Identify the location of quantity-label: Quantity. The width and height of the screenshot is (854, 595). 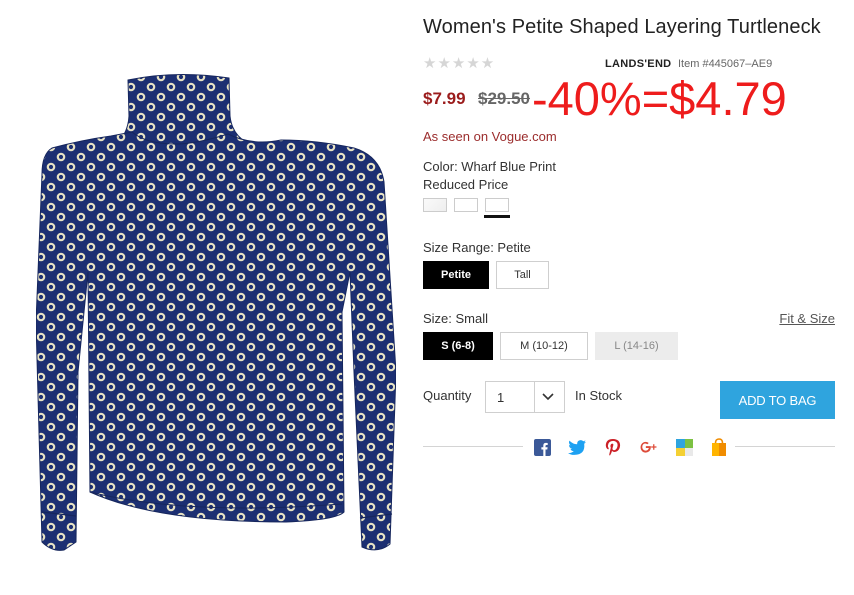
(447, 395).